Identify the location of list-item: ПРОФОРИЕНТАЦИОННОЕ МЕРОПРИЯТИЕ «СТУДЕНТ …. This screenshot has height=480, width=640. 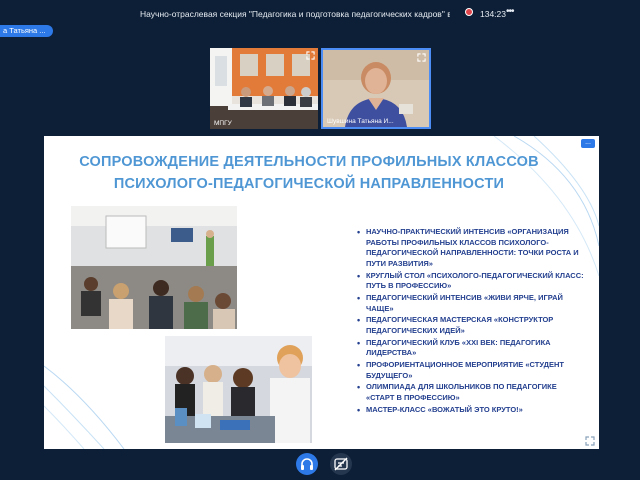
(472, 370).